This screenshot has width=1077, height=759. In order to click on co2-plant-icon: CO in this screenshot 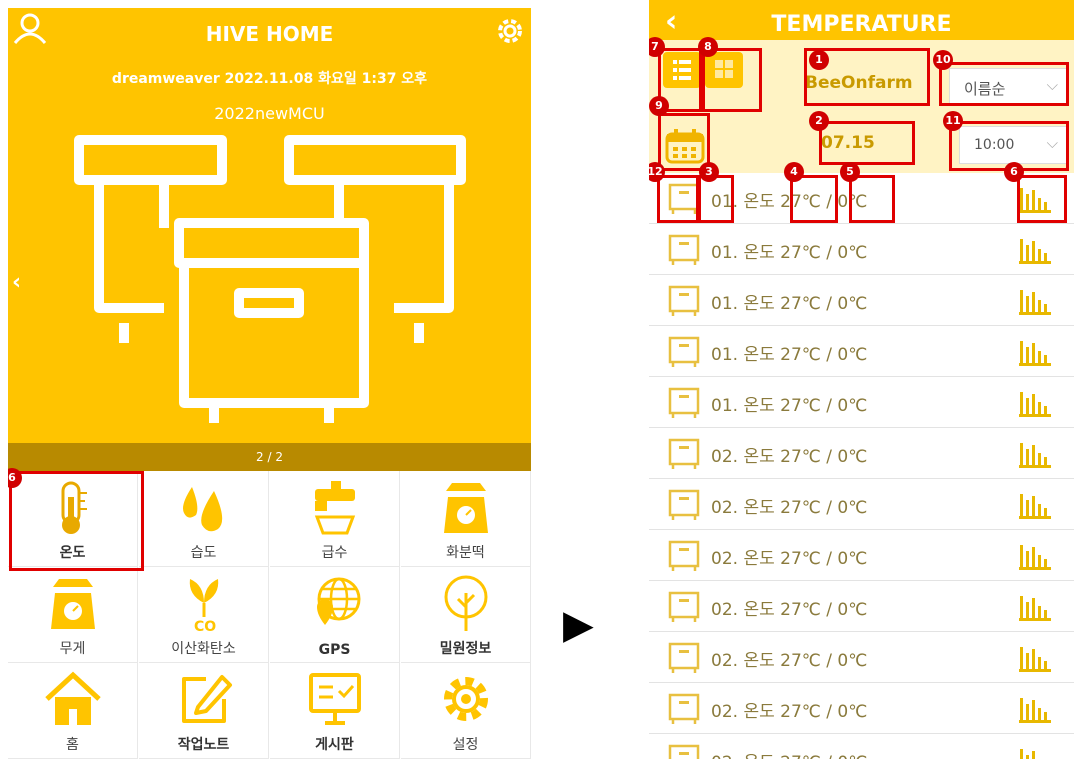, I will do `click(204, 606)`.